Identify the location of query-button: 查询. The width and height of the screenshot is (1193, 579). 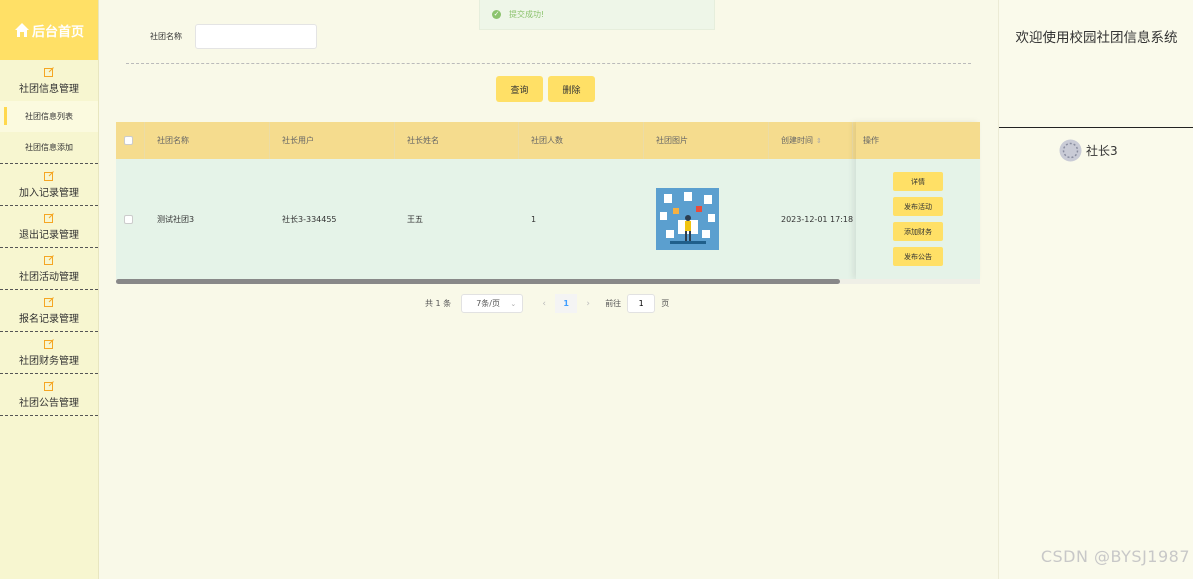
(519, 89).